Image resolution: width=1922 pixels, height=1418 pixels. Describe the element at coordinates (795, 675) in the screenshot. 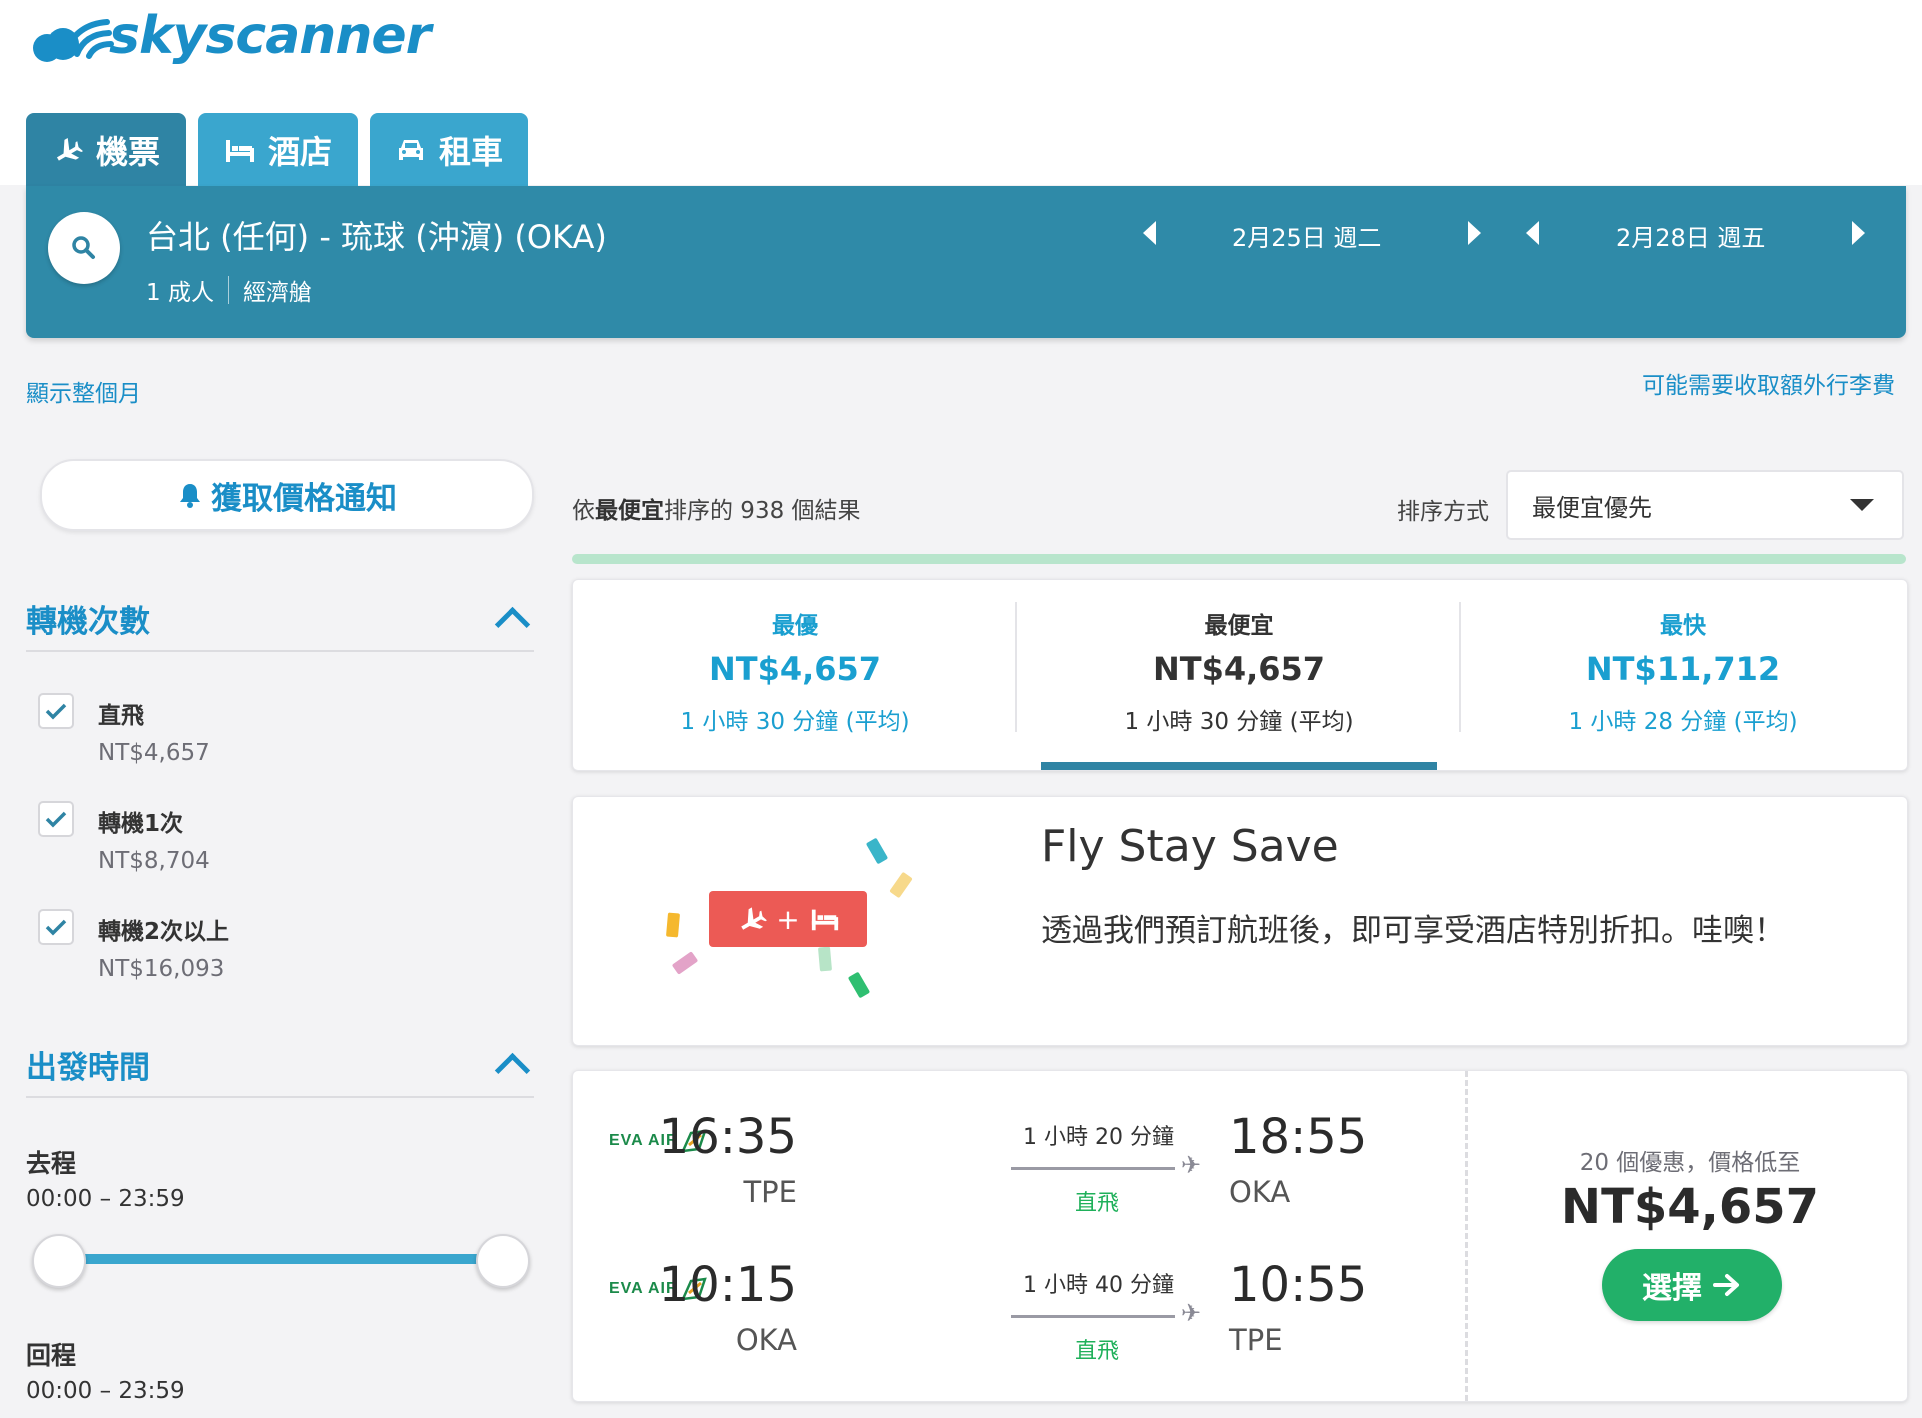

I see `summary-tab-best: 最優 NT$4,657 1 小時 30 分鐘 (平均)` at that location.